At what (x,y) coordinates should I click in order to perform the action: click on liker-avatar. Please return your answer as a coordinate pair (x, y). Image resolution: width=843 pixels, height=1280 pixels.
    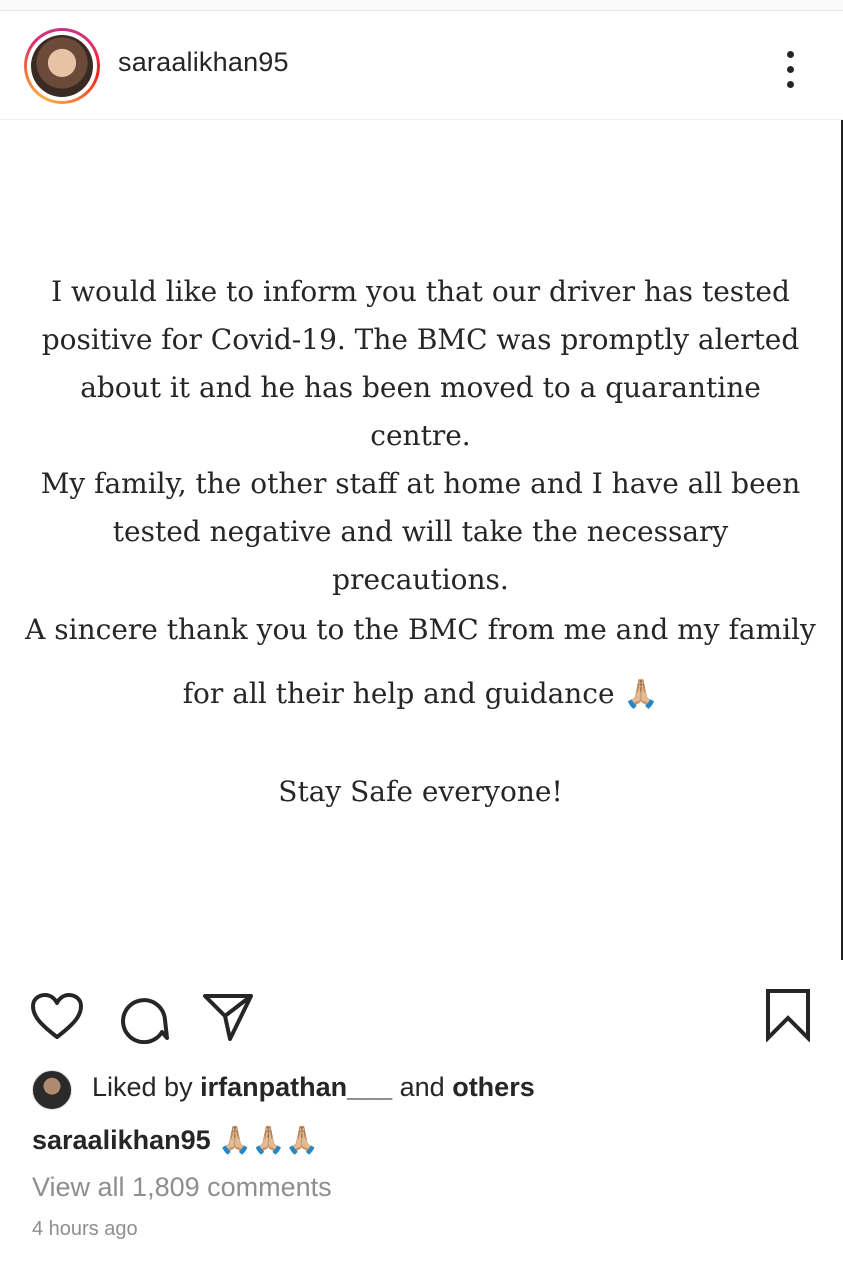
    Looking at the image, I should click on (52, 1090).